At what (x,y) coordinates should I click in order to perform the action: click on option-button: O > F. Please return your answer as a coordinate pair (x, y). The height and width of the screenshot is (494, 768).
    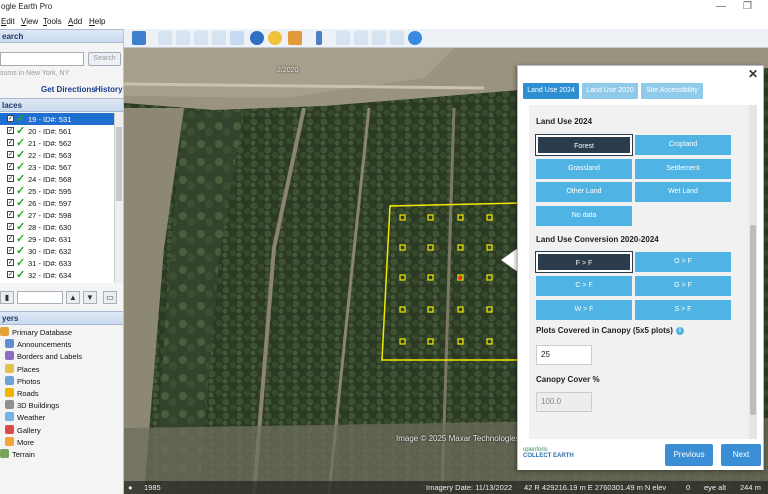
    Looking at the image, I should click on (683, 262).